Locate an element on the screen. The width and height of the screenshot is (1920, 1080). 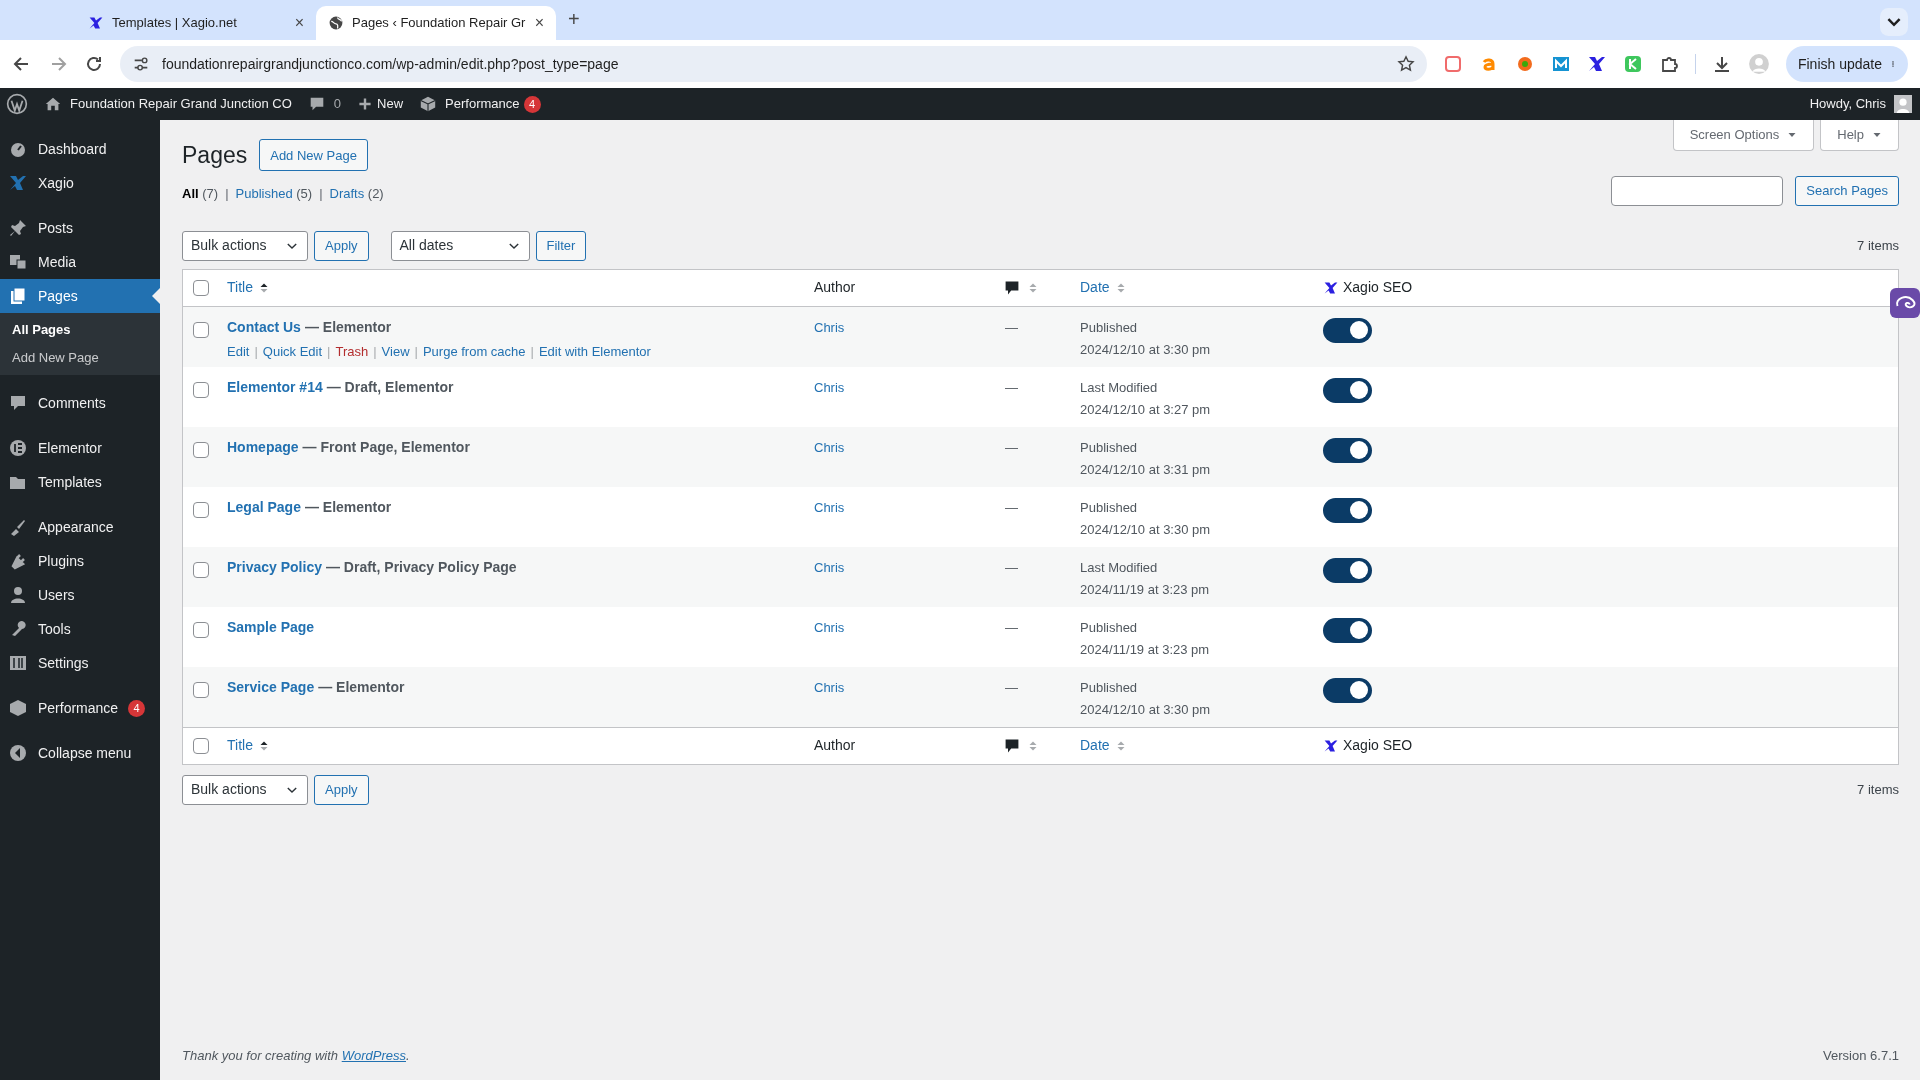
page-title-link: Legal Page is located at coordinates (264, 507).